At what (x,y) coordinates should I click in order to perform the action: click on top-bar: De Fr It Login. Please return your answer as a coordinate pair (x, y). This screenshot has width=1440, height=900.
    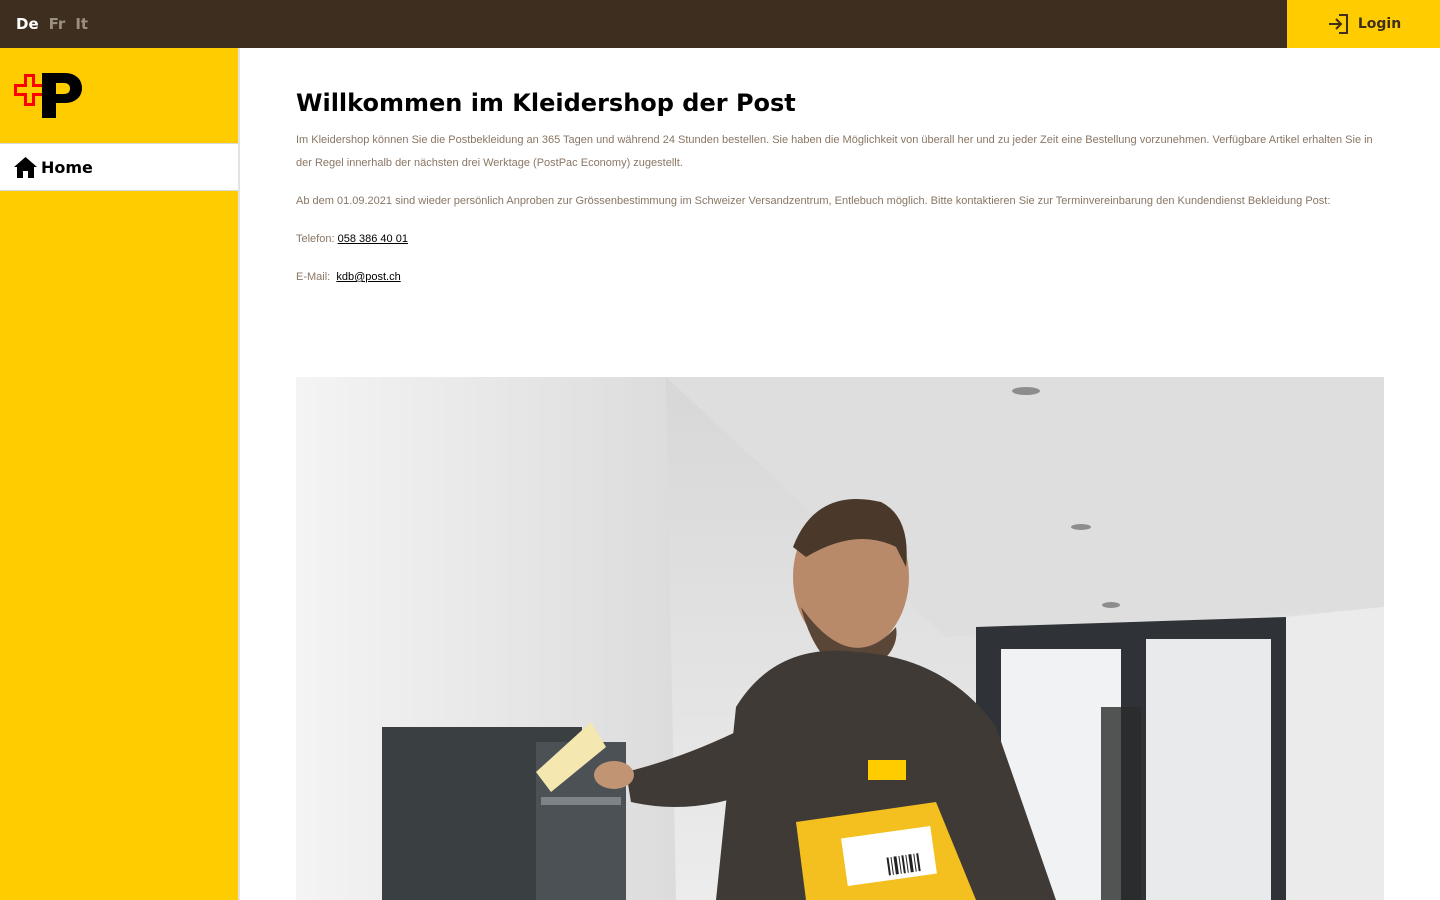
    Looking at the image, I should click on (720, 24).